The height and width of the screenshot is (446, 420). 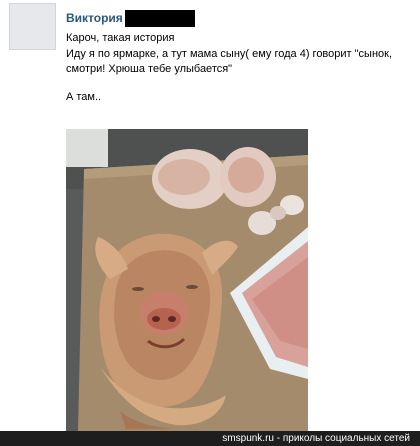 What do you see at coordinates (32, 26) in the screenshot?
I see `author-avatar` at bounding box center [32, 26].